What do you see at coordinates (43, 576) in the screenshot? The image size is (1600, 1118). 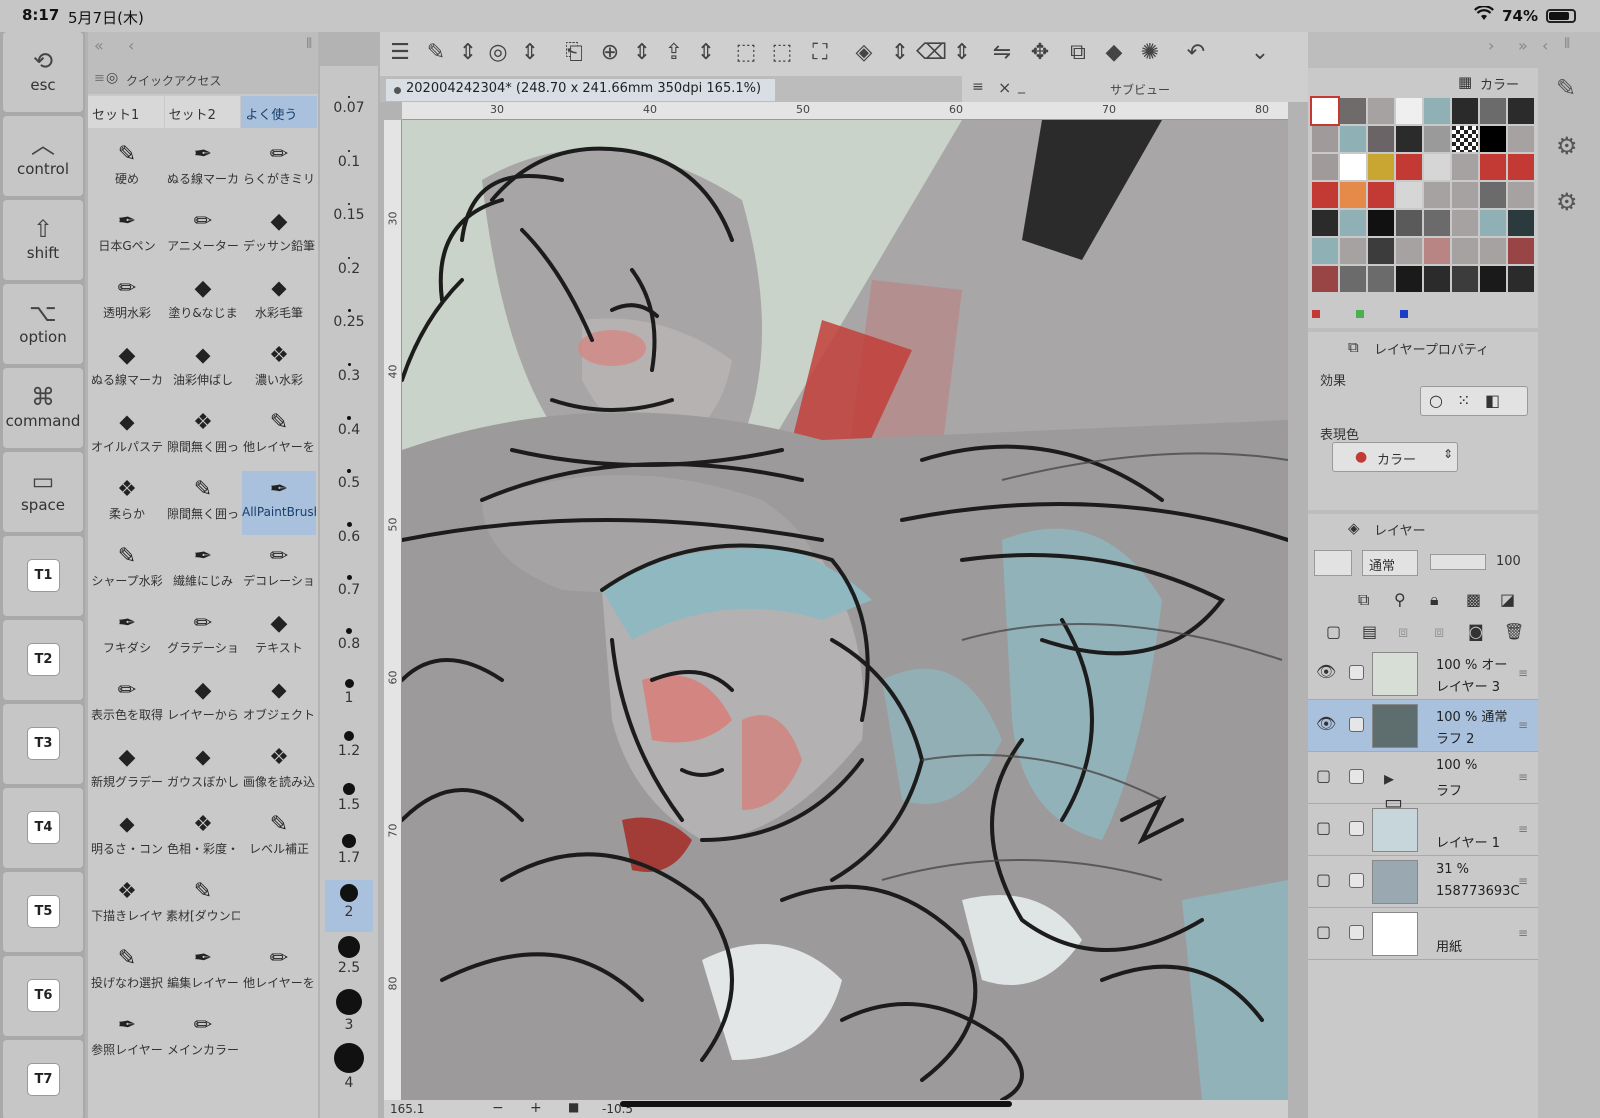 I see `shortcut-key-t1: T1` at bounding box center [43, 576].